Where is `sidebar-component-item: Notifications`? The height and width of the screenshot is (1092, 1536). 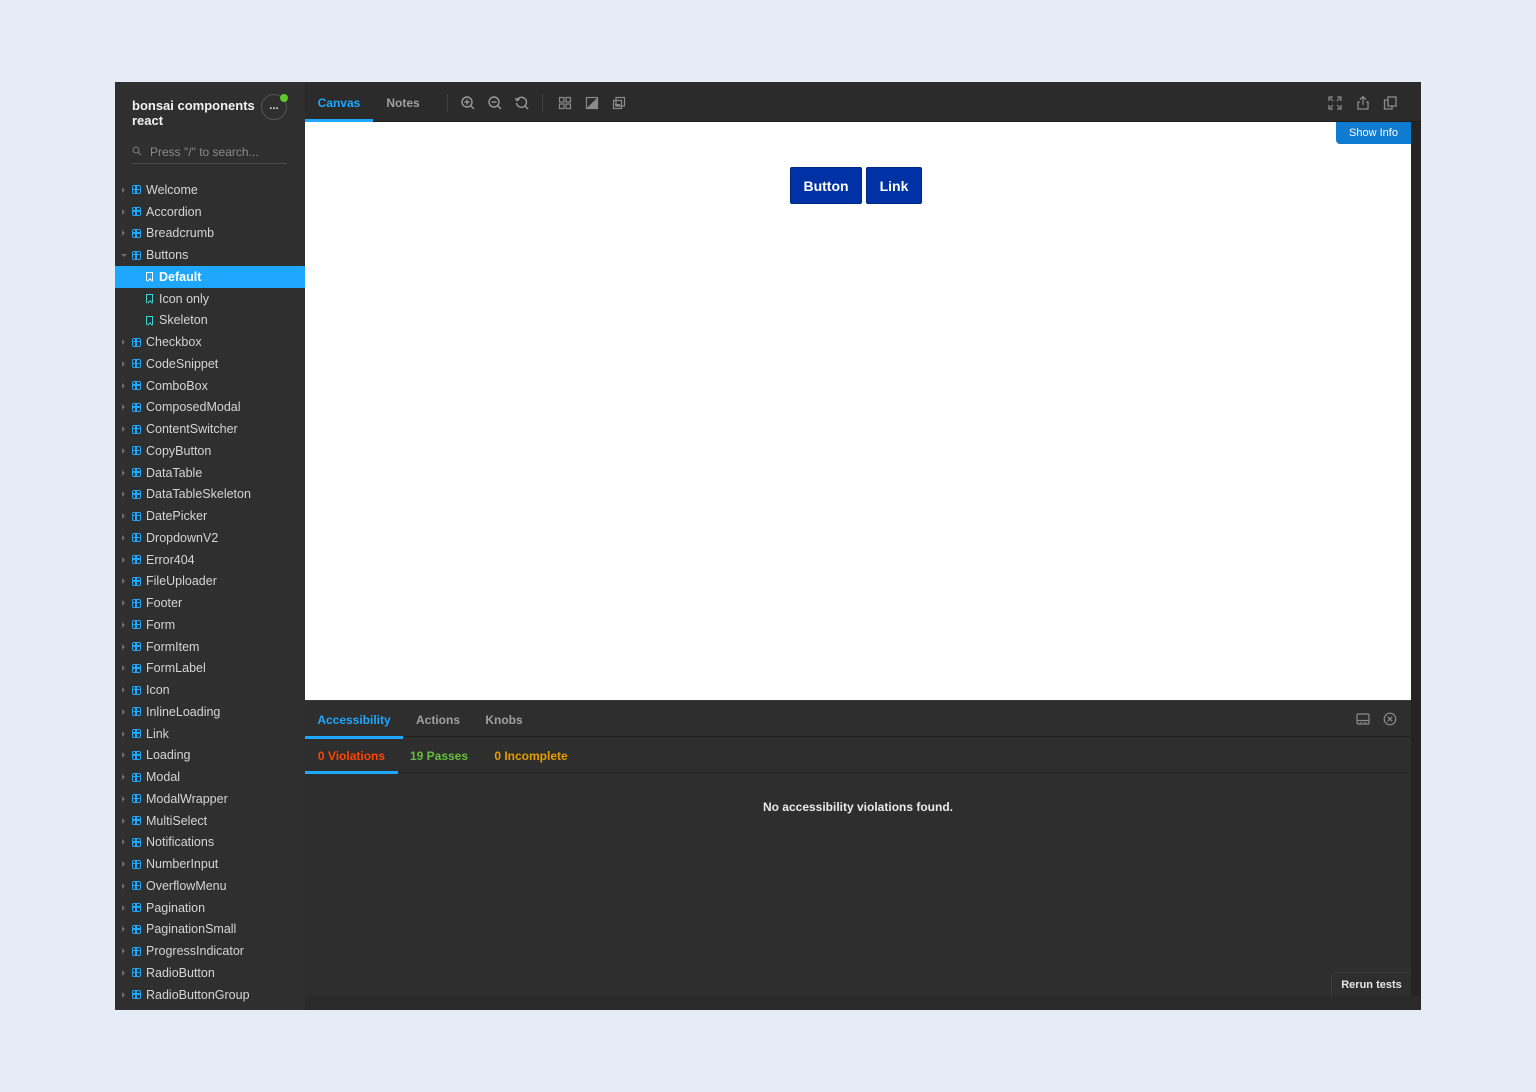
sidebar-component-item: Notifications is located at coordinates (210, 843).